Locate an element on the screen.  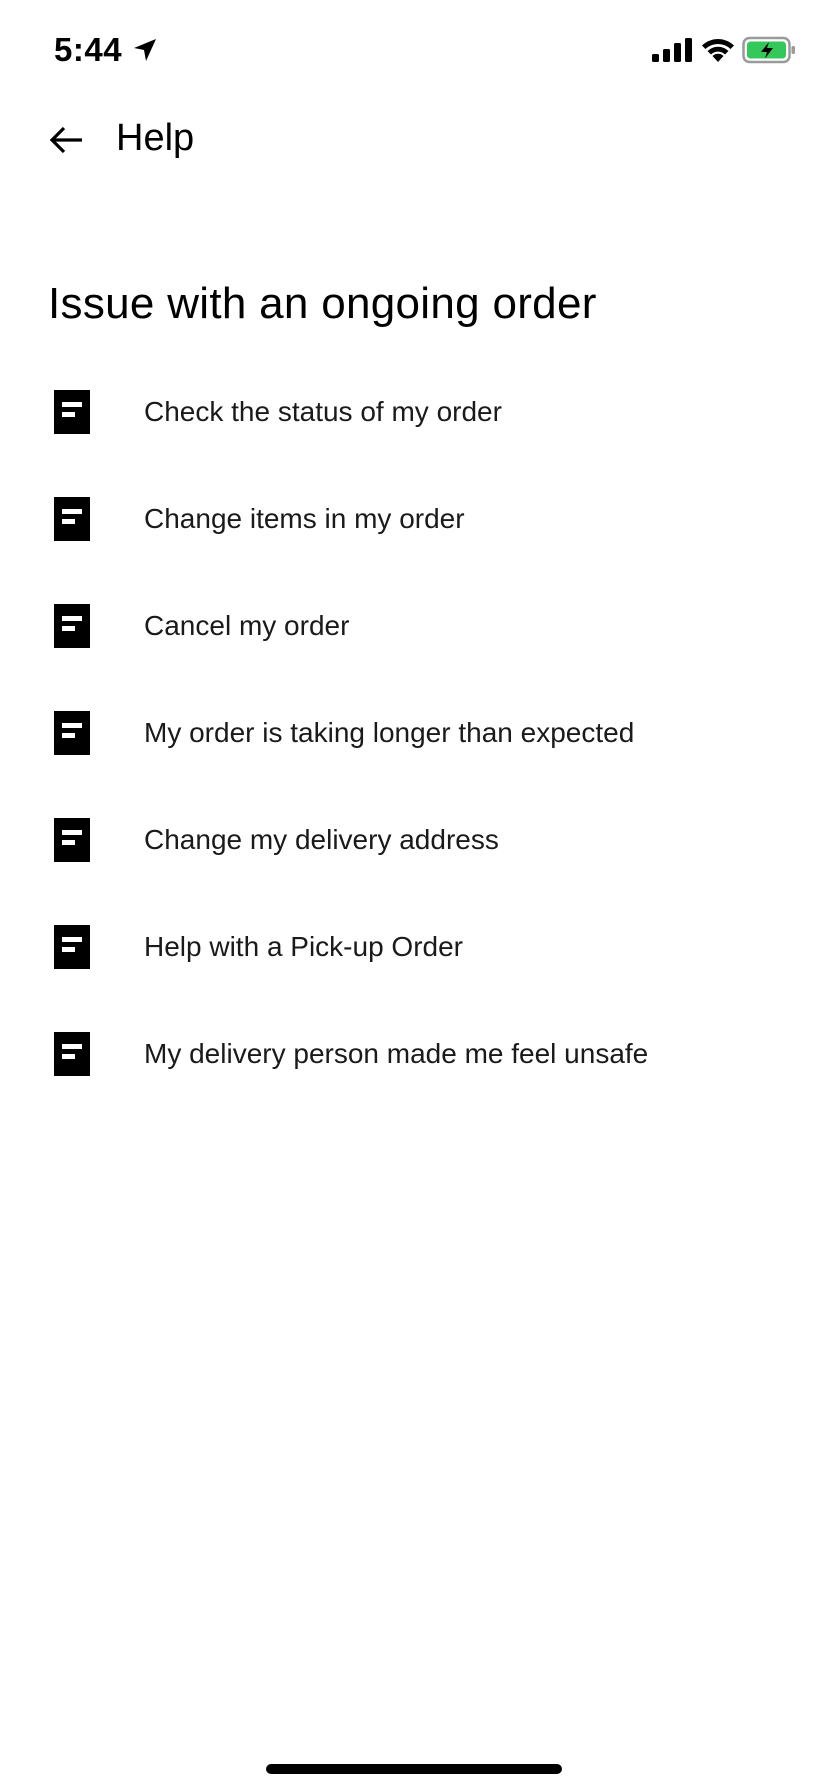
topic-change-address: Change my delivery address is located at coordinates (414, 843).